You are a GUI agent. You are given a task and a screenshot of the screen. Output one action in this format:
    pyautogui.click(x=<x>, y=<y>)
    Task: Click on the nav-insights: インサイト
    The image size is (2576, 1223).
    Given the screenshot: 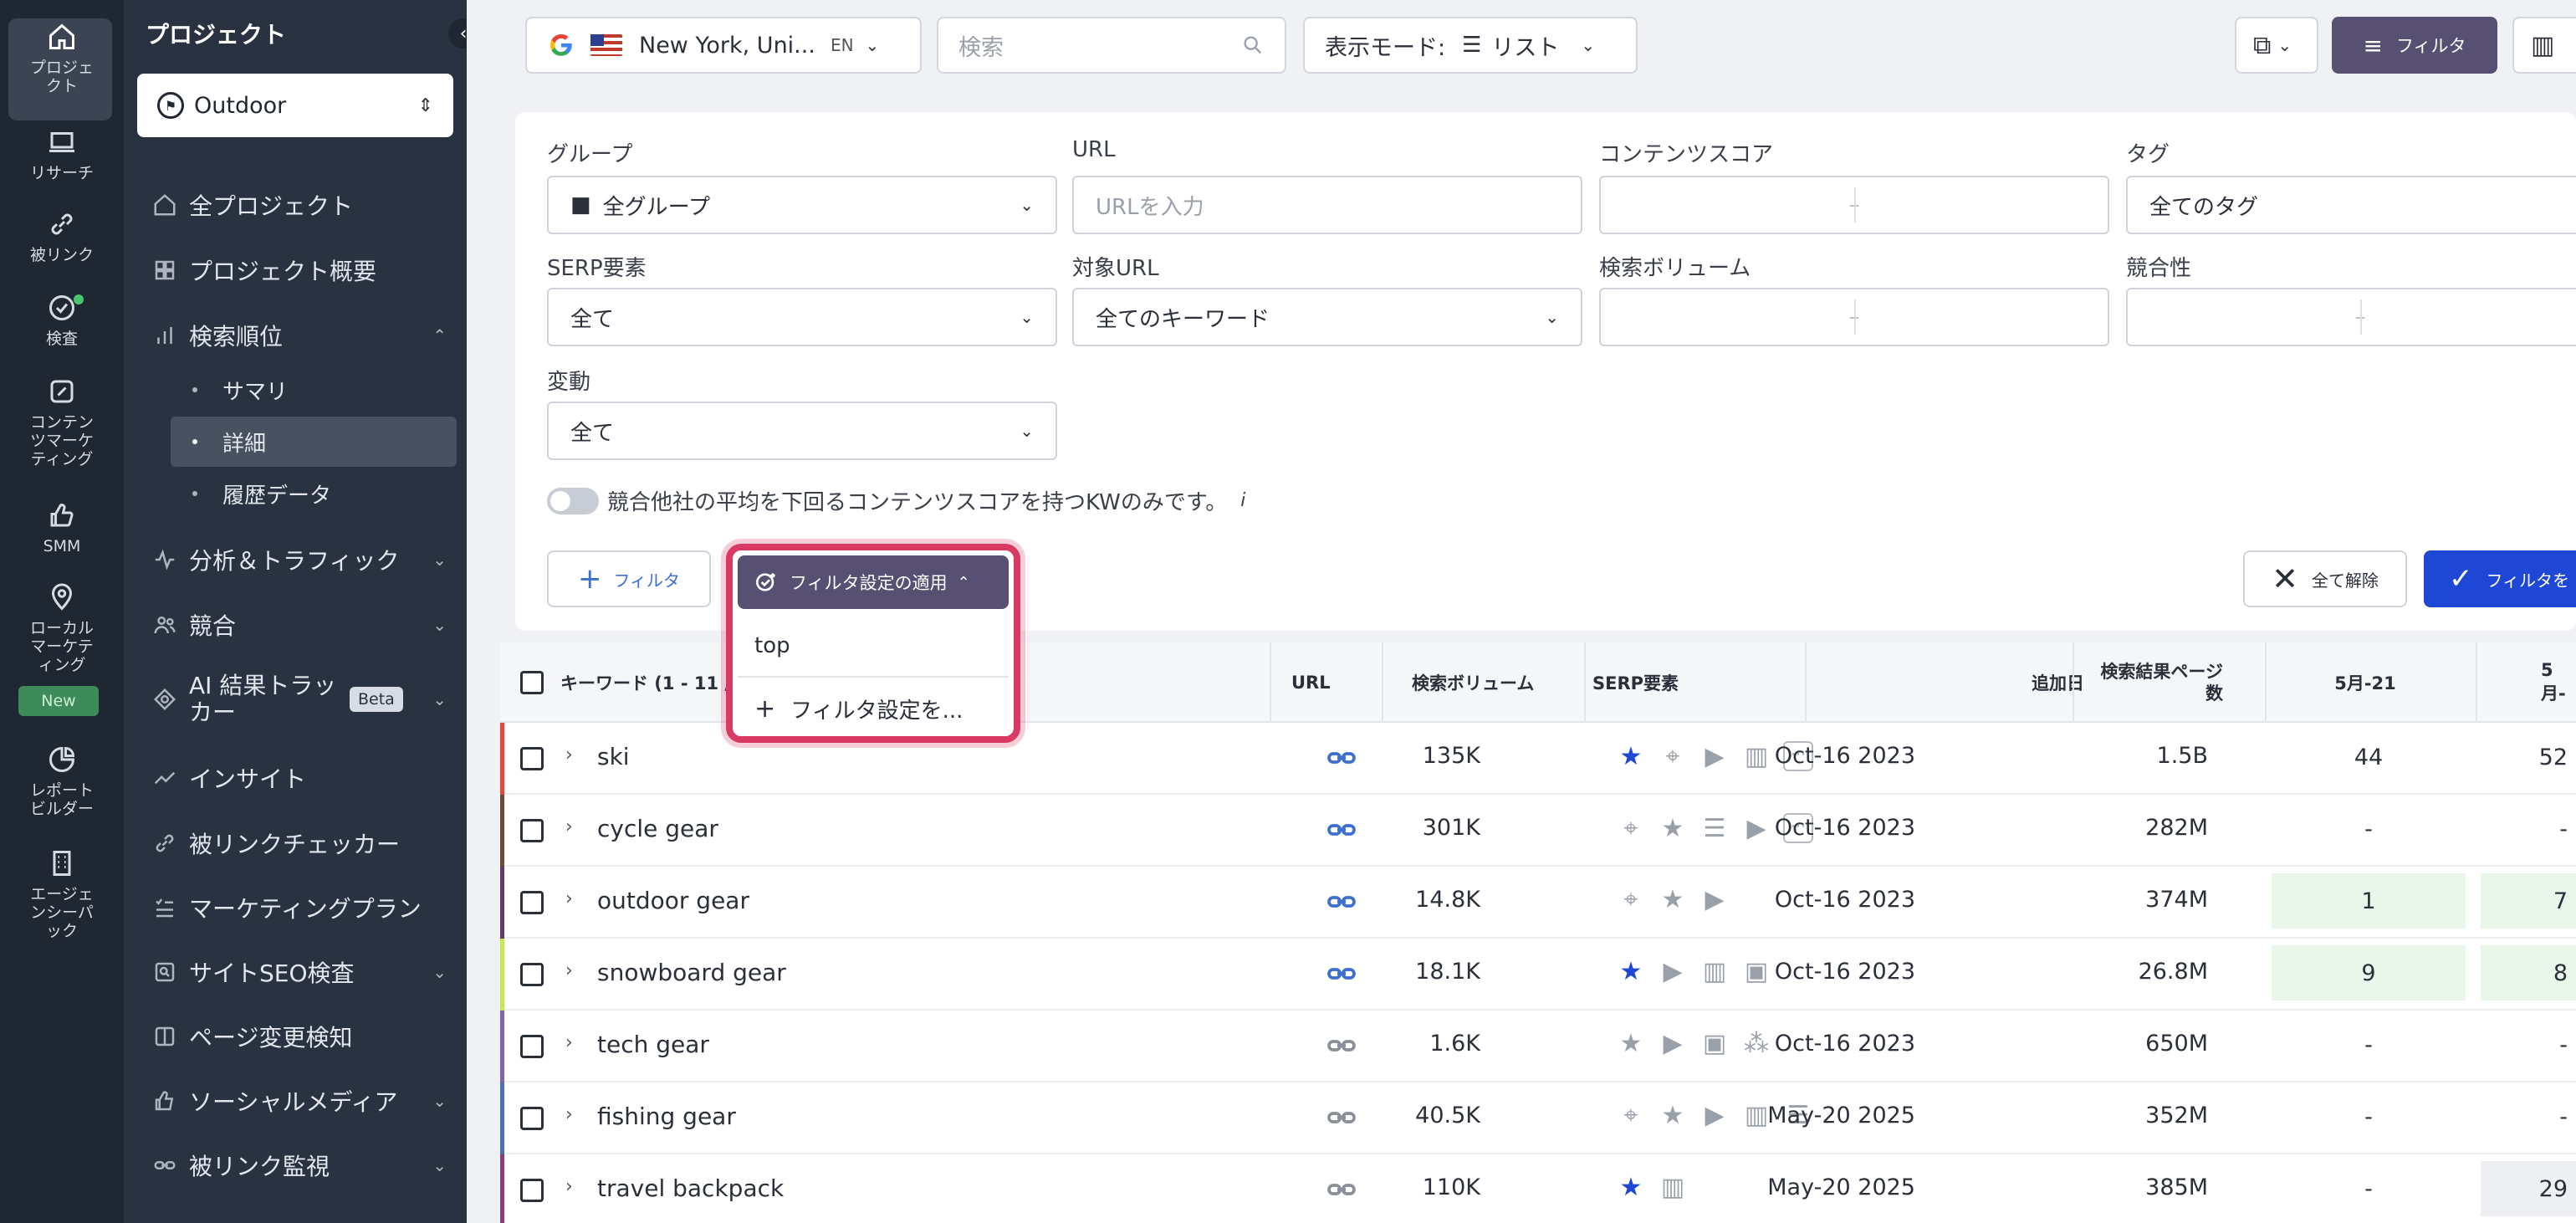 What is the action you would take?
    pyautogui.click(x=302, y=778)
    